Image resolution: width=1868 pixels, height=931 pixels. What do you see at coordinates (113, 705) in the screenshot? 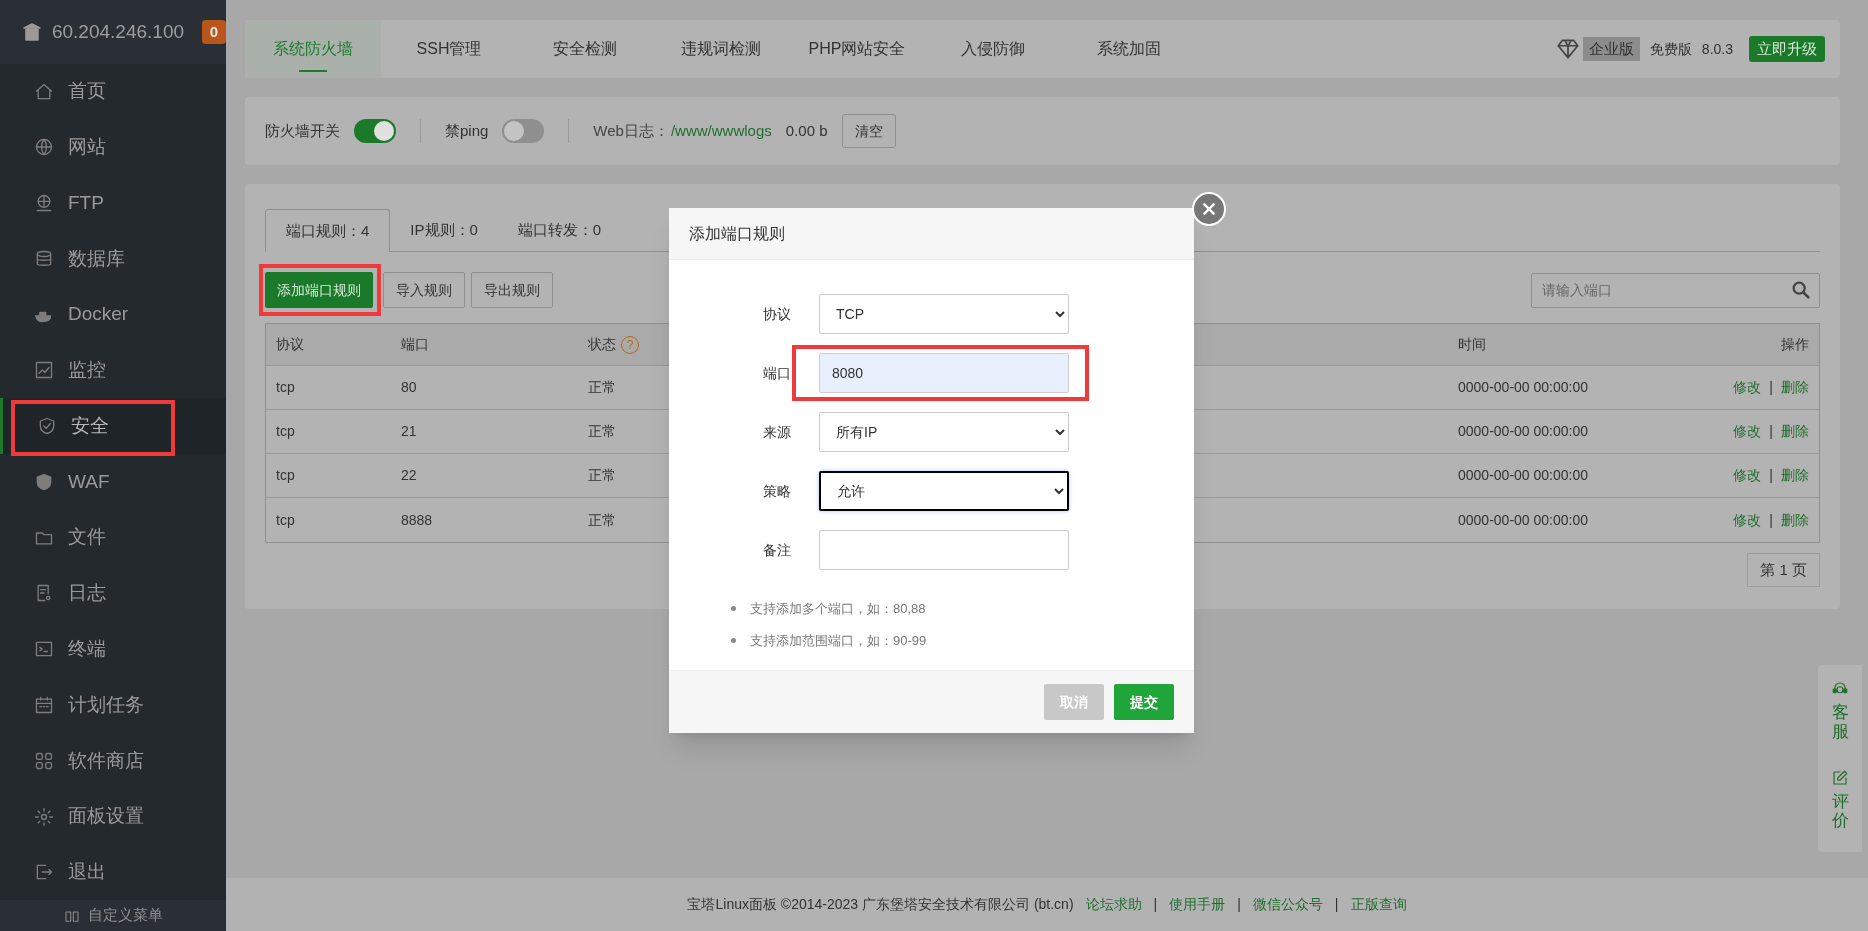
I see `sidebar-item: 计划任务` at bounding box center [113, 705].